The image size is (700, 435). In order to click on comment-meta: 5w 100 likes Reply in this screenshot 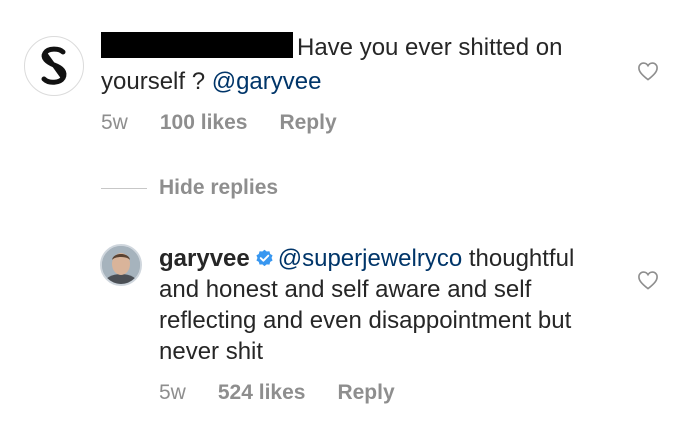, I will do `click(219, 123)`.